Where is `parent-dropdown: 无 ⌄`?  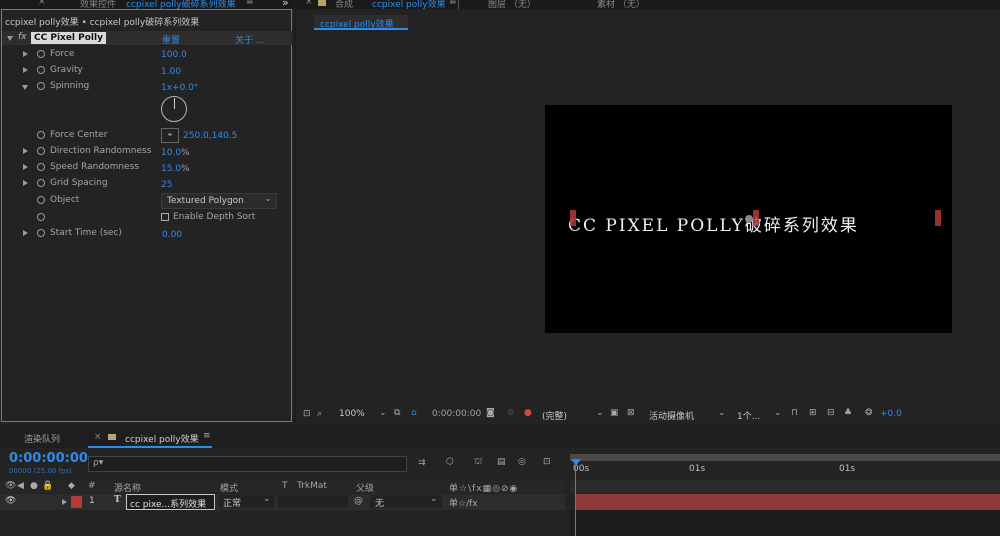
parent-dropdown: 无 ⌄ is located at coordinates (406, 501).